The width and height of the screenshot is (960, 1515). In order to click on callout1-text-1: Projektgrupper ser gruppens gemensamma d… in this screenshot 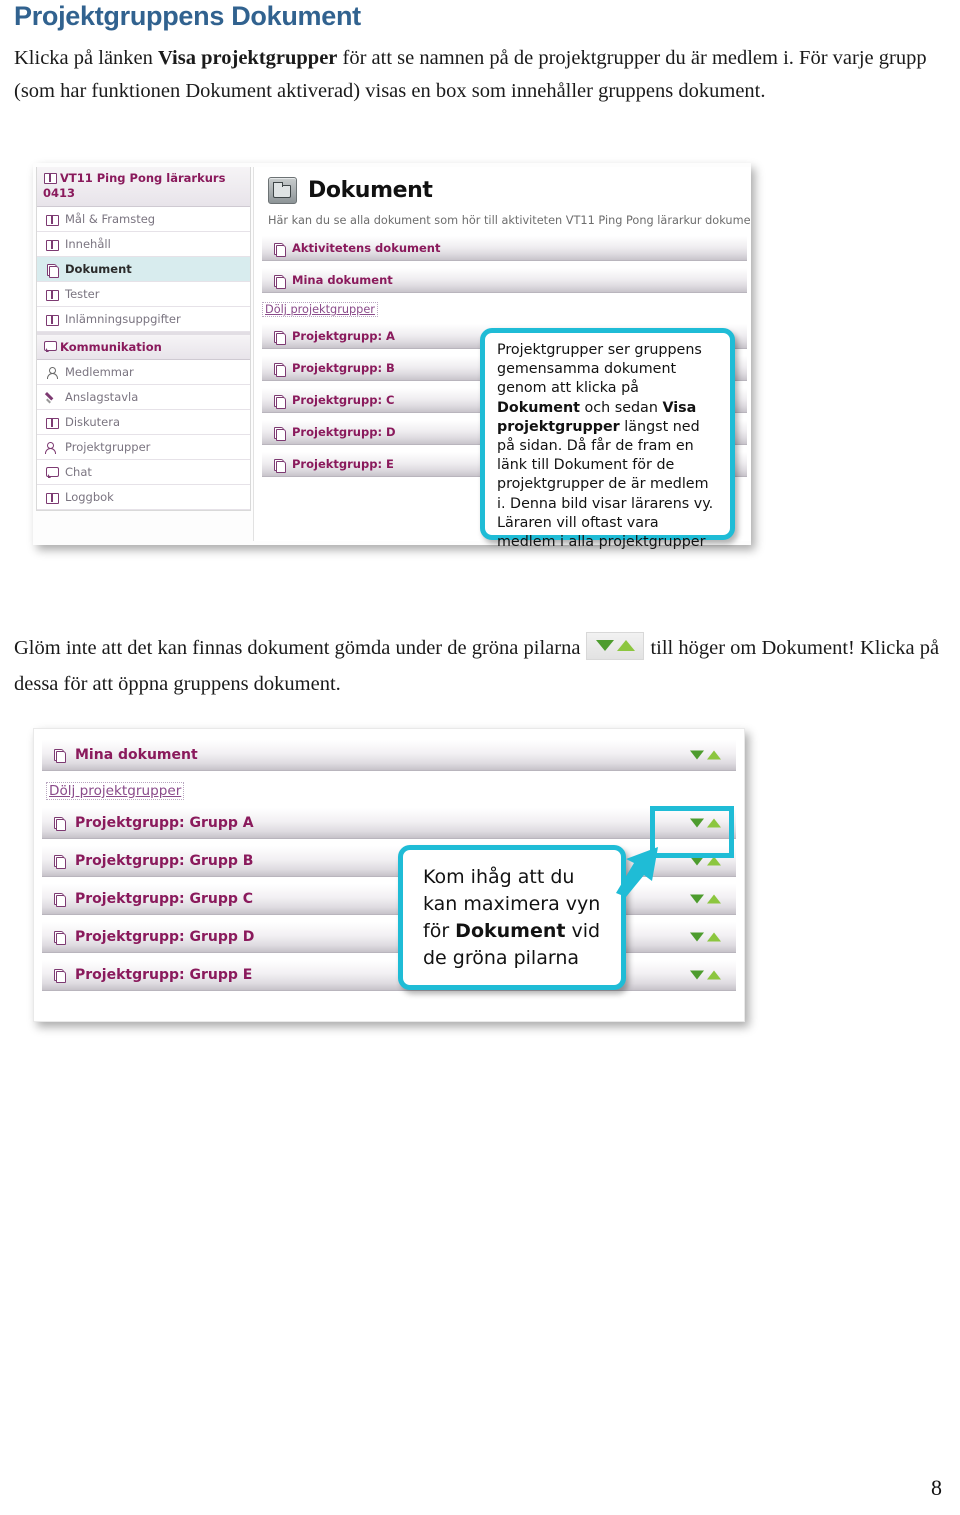, I will do `click(599, 369)`.